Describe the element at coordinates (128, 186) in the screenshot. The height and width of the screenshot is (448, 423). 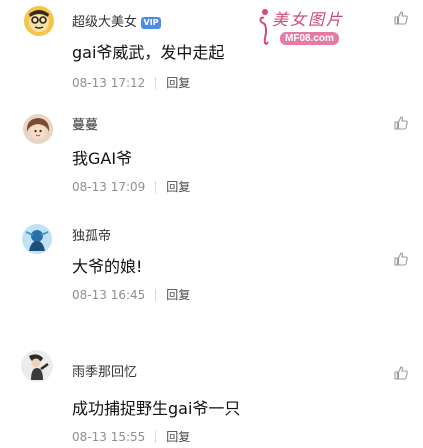
I see `comment-time: 17:09` at that location.